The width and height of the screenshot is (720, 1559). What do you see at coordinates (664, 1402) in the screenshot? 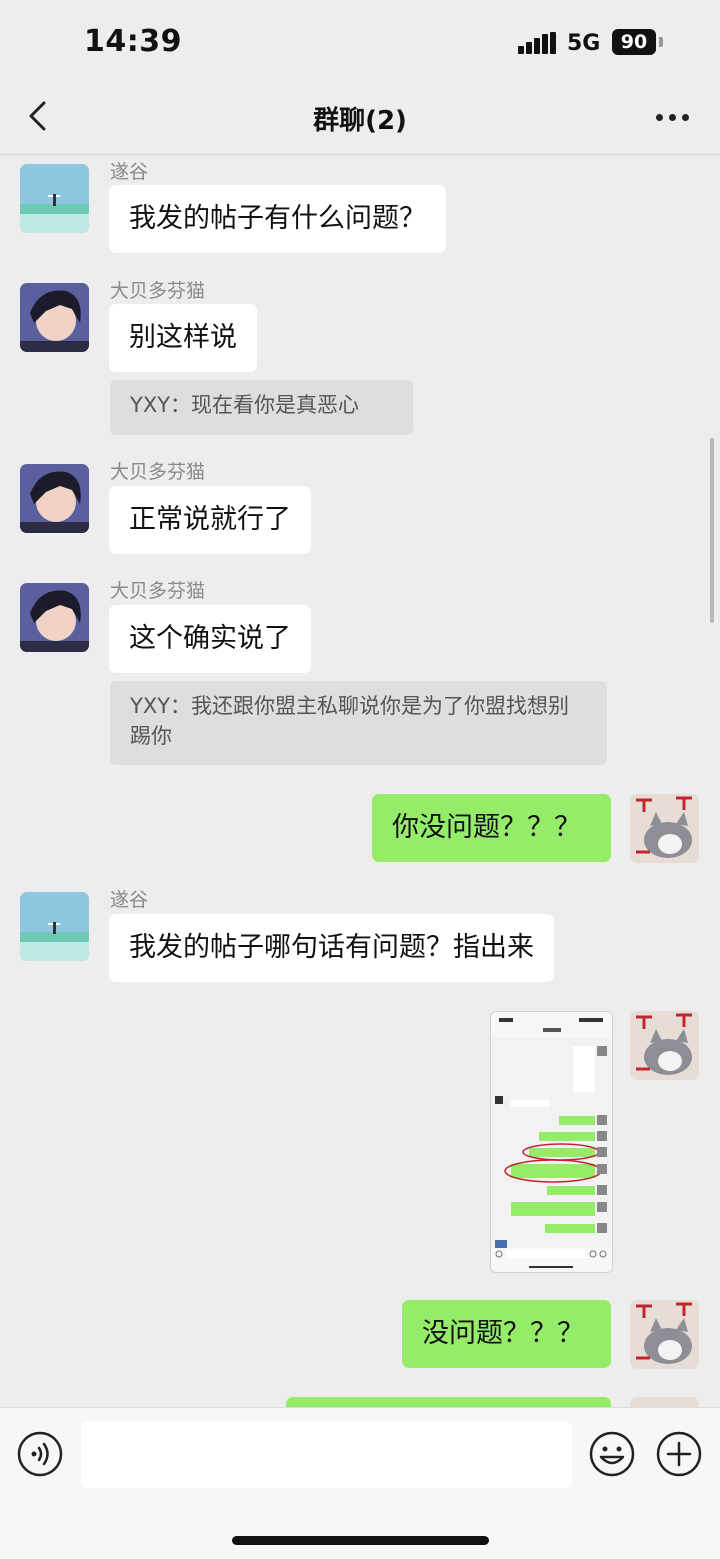
I see `avatar-self-partial` at bounding box center [664, 1402].